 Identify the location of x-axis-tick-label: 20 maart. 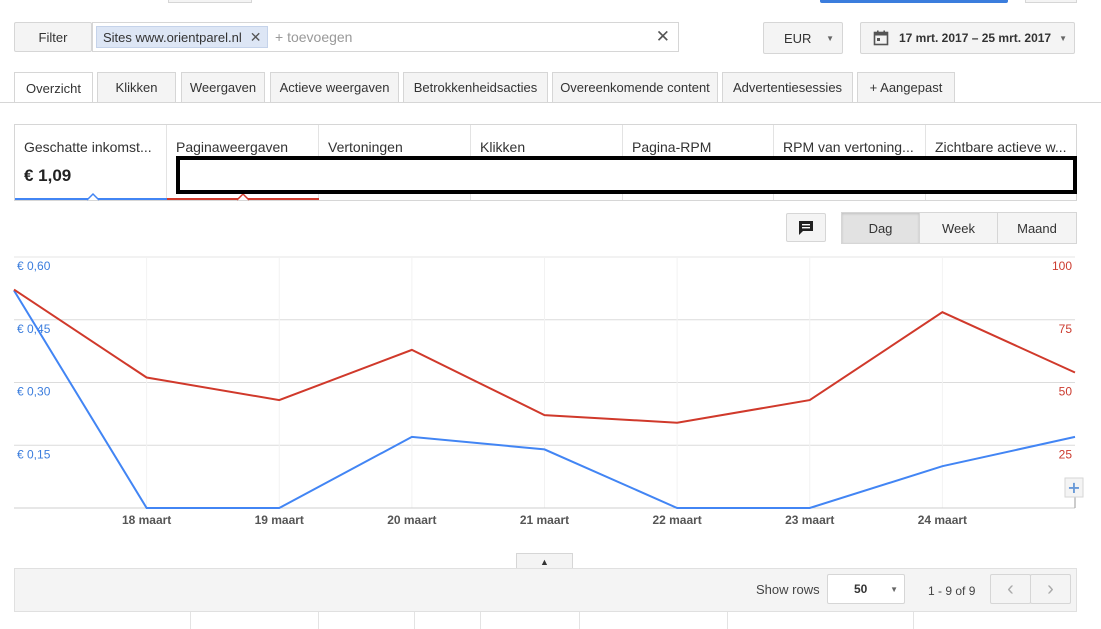
(411, 520).